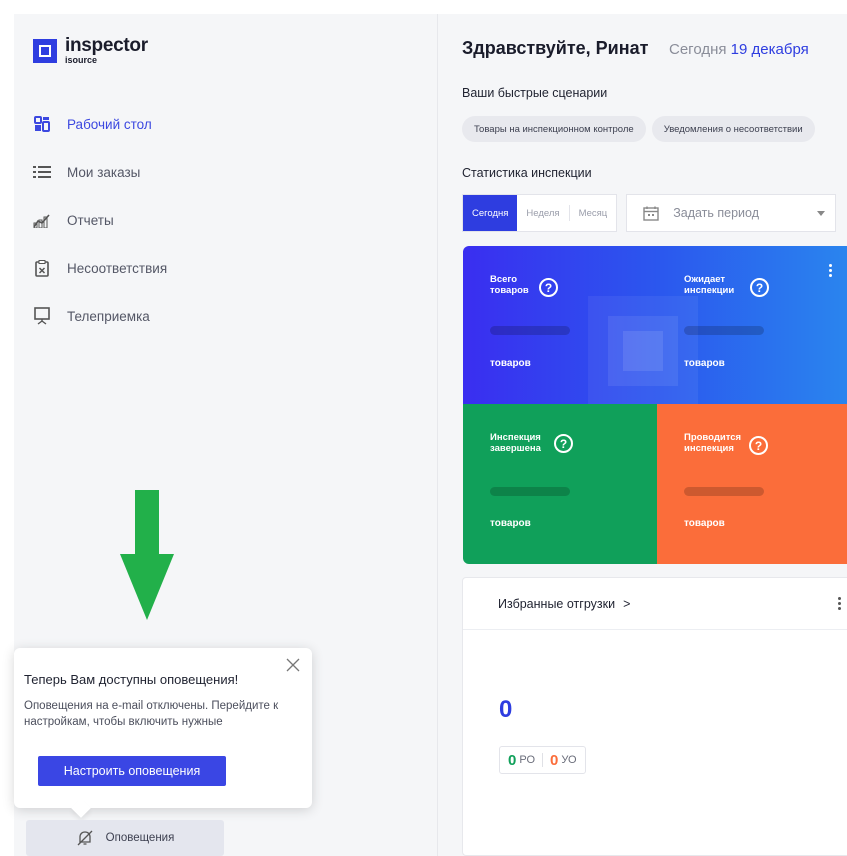  I want to click on sidebar-item-reports: Отчеты, so click(182, 220).